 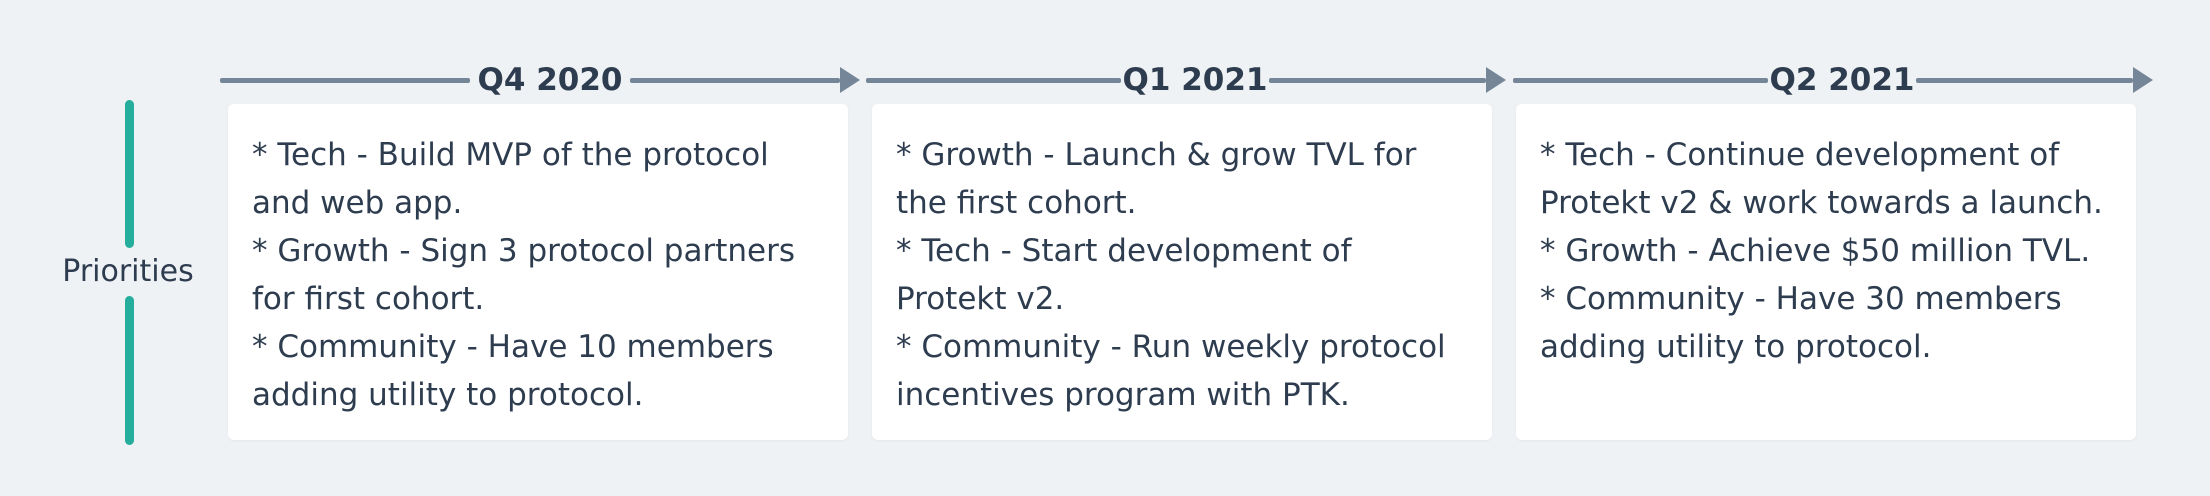 I want to click on card-text-line: Protekt v2., so click(x=980, y=299).